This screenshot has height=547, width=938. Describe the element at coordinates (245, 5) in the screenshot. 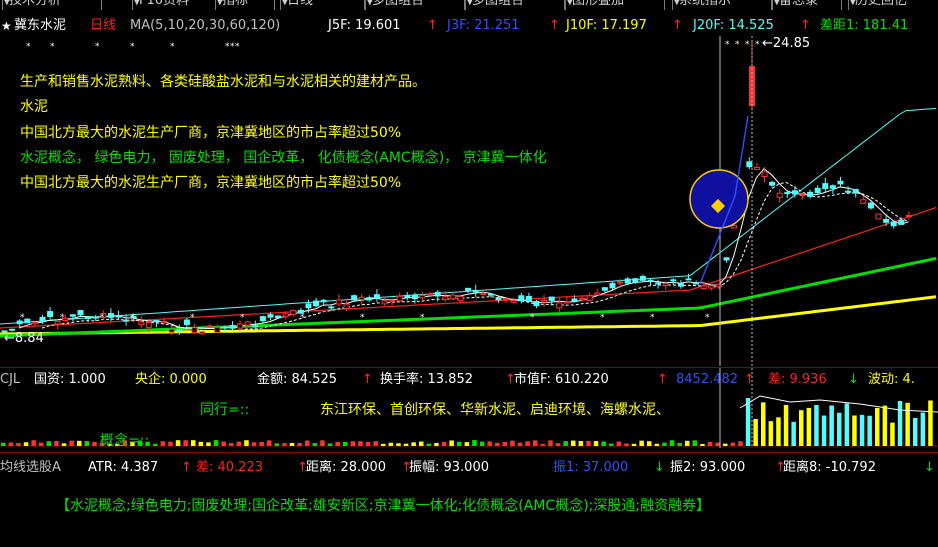

I see `menu-item: 指标` at that location.